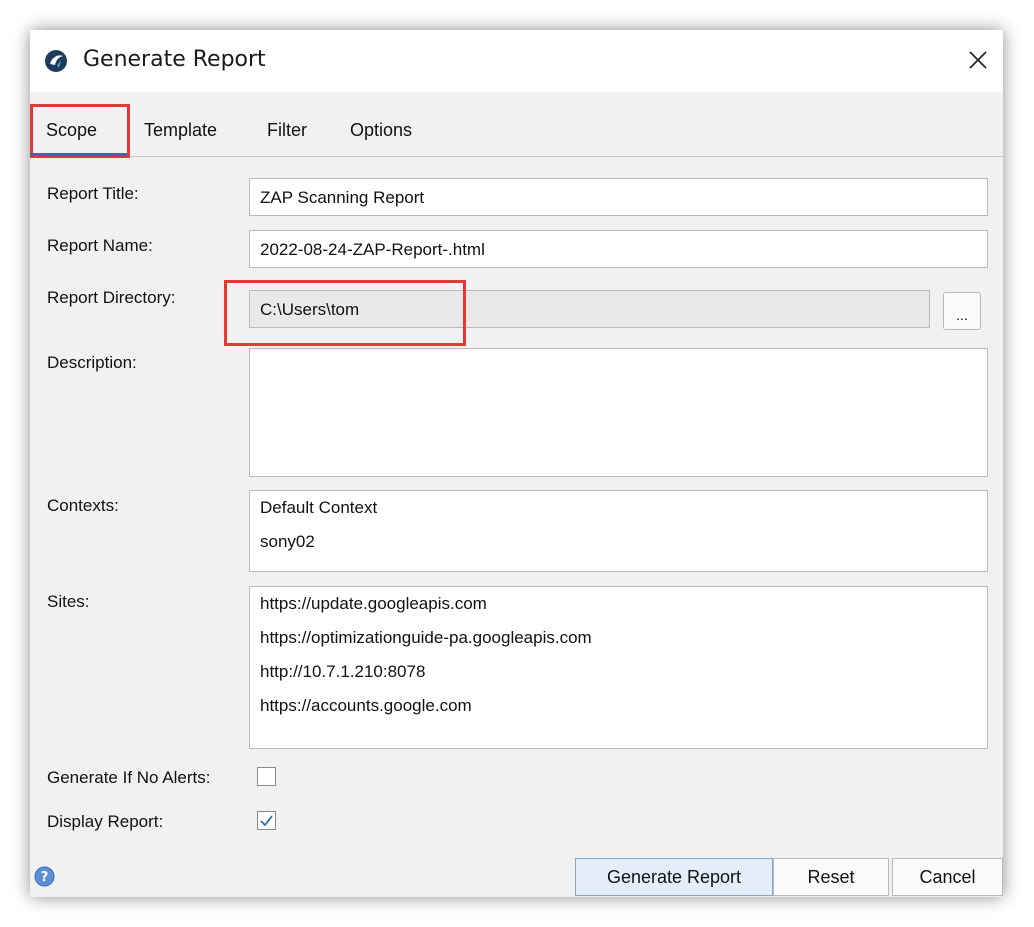 This screenshot has width=1034, height=927. I want to click on active-tab-indicator, so click(78, 154).